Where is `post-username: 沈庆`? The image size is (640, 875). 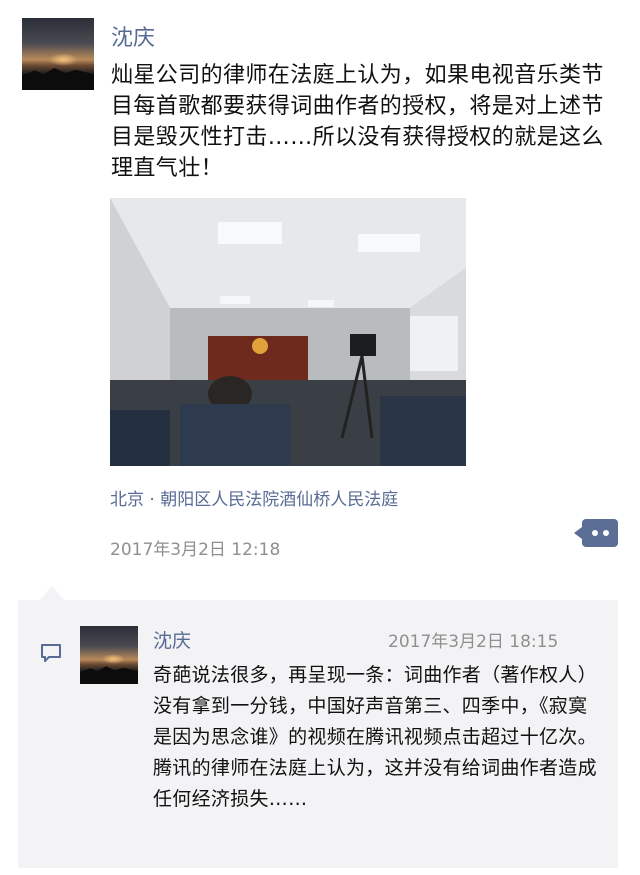
post-username: 沈庆 is located at coordinates (133, 36).